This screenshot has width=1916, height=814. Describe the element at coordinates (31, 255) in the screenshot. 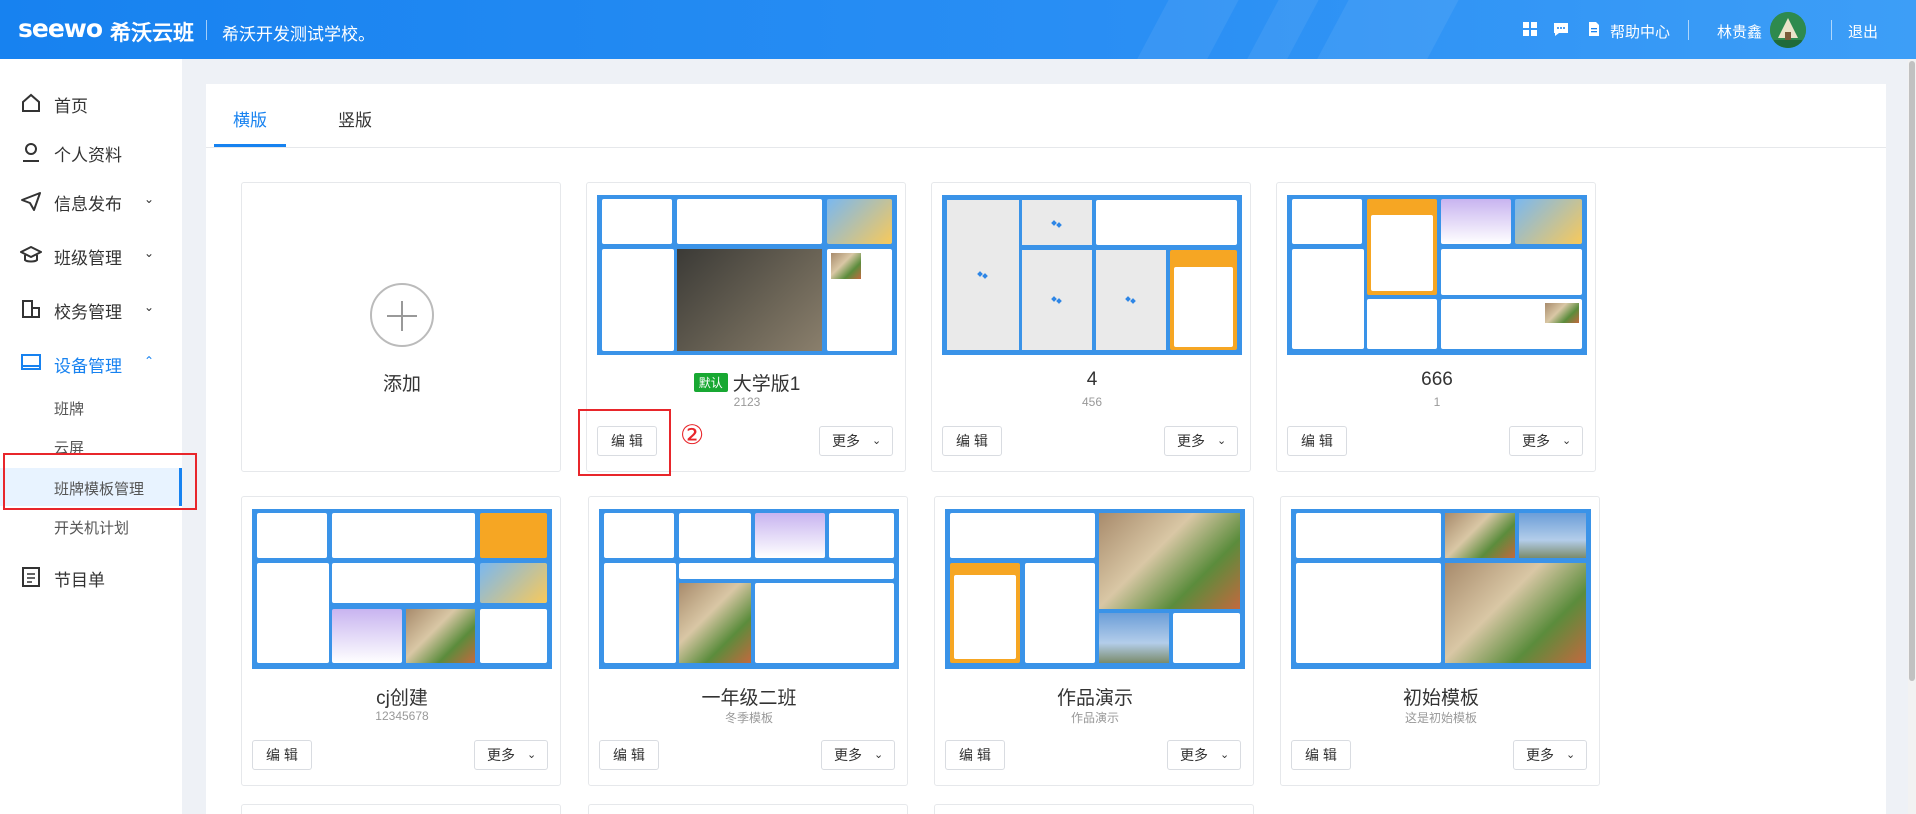

I see `graduation-icon` at that location.